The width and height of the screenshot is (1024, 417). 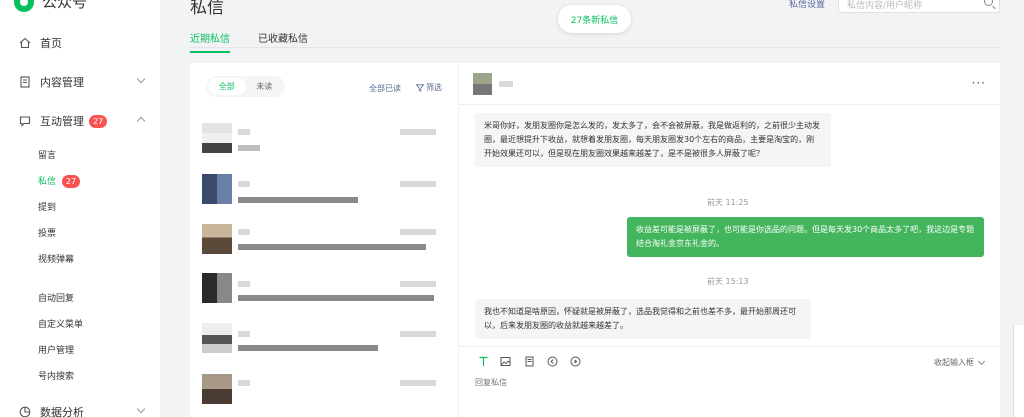 What do you see at coordinates (47, 154) in the screenshot?
I see `sidebar-subitem-comments: 留言` at bounding box center [47, 154].